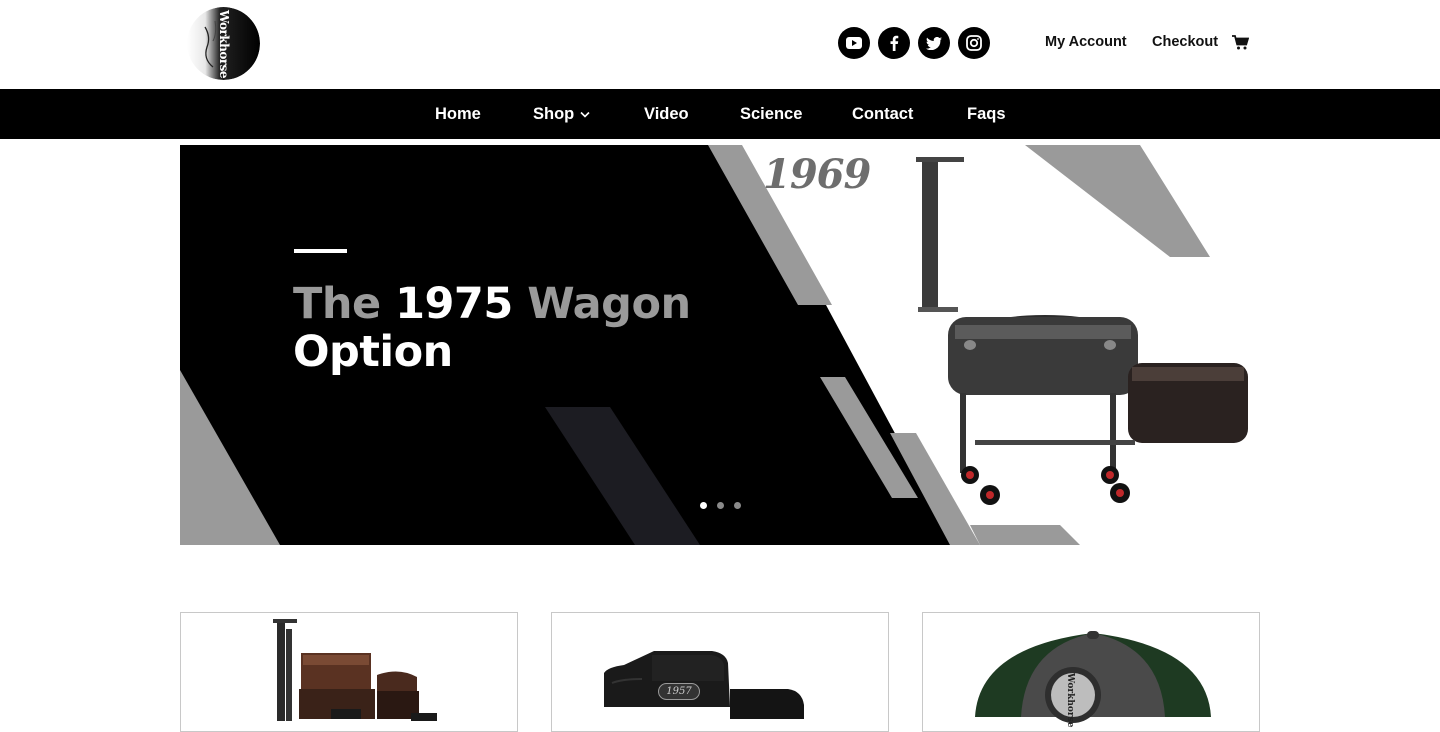  What do you see at coordinates (679, 691) in the screenshot?
I see `cover-brand-badge: 1957` at bounding box center [679, 691].